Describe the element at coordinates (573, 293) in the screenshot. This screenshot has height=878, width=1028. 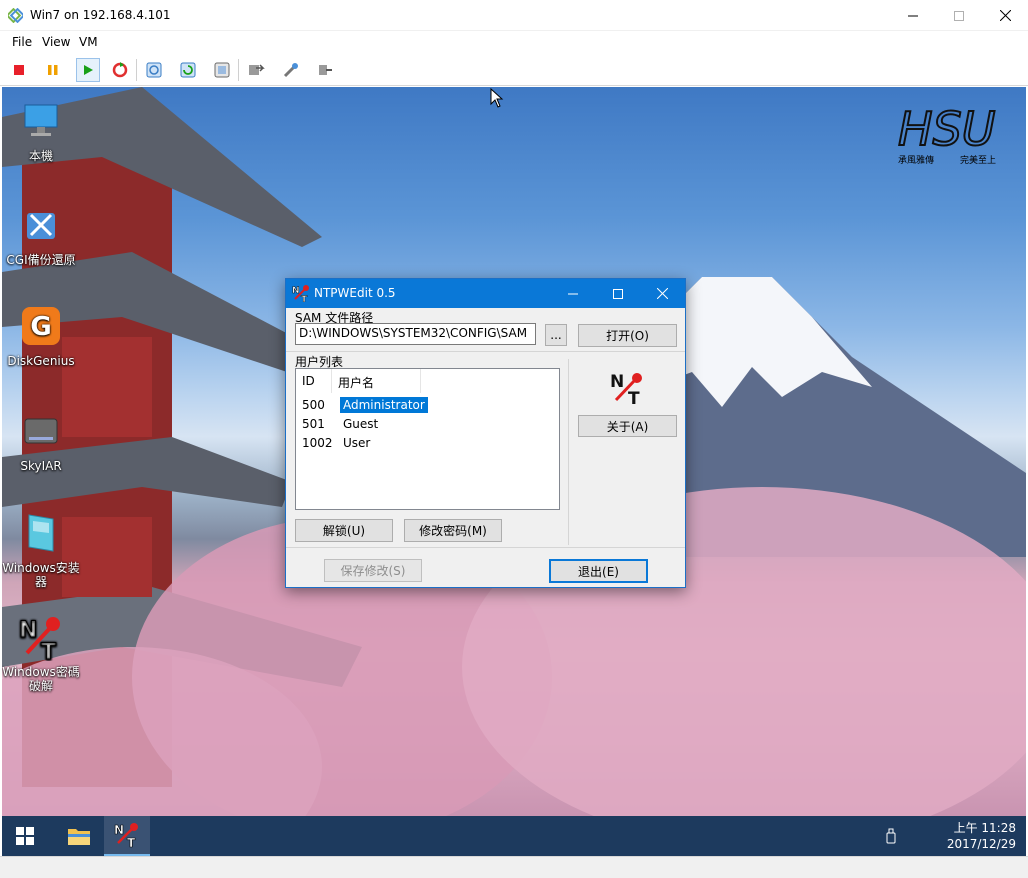
I see `dialog-minimize-button` at that location.